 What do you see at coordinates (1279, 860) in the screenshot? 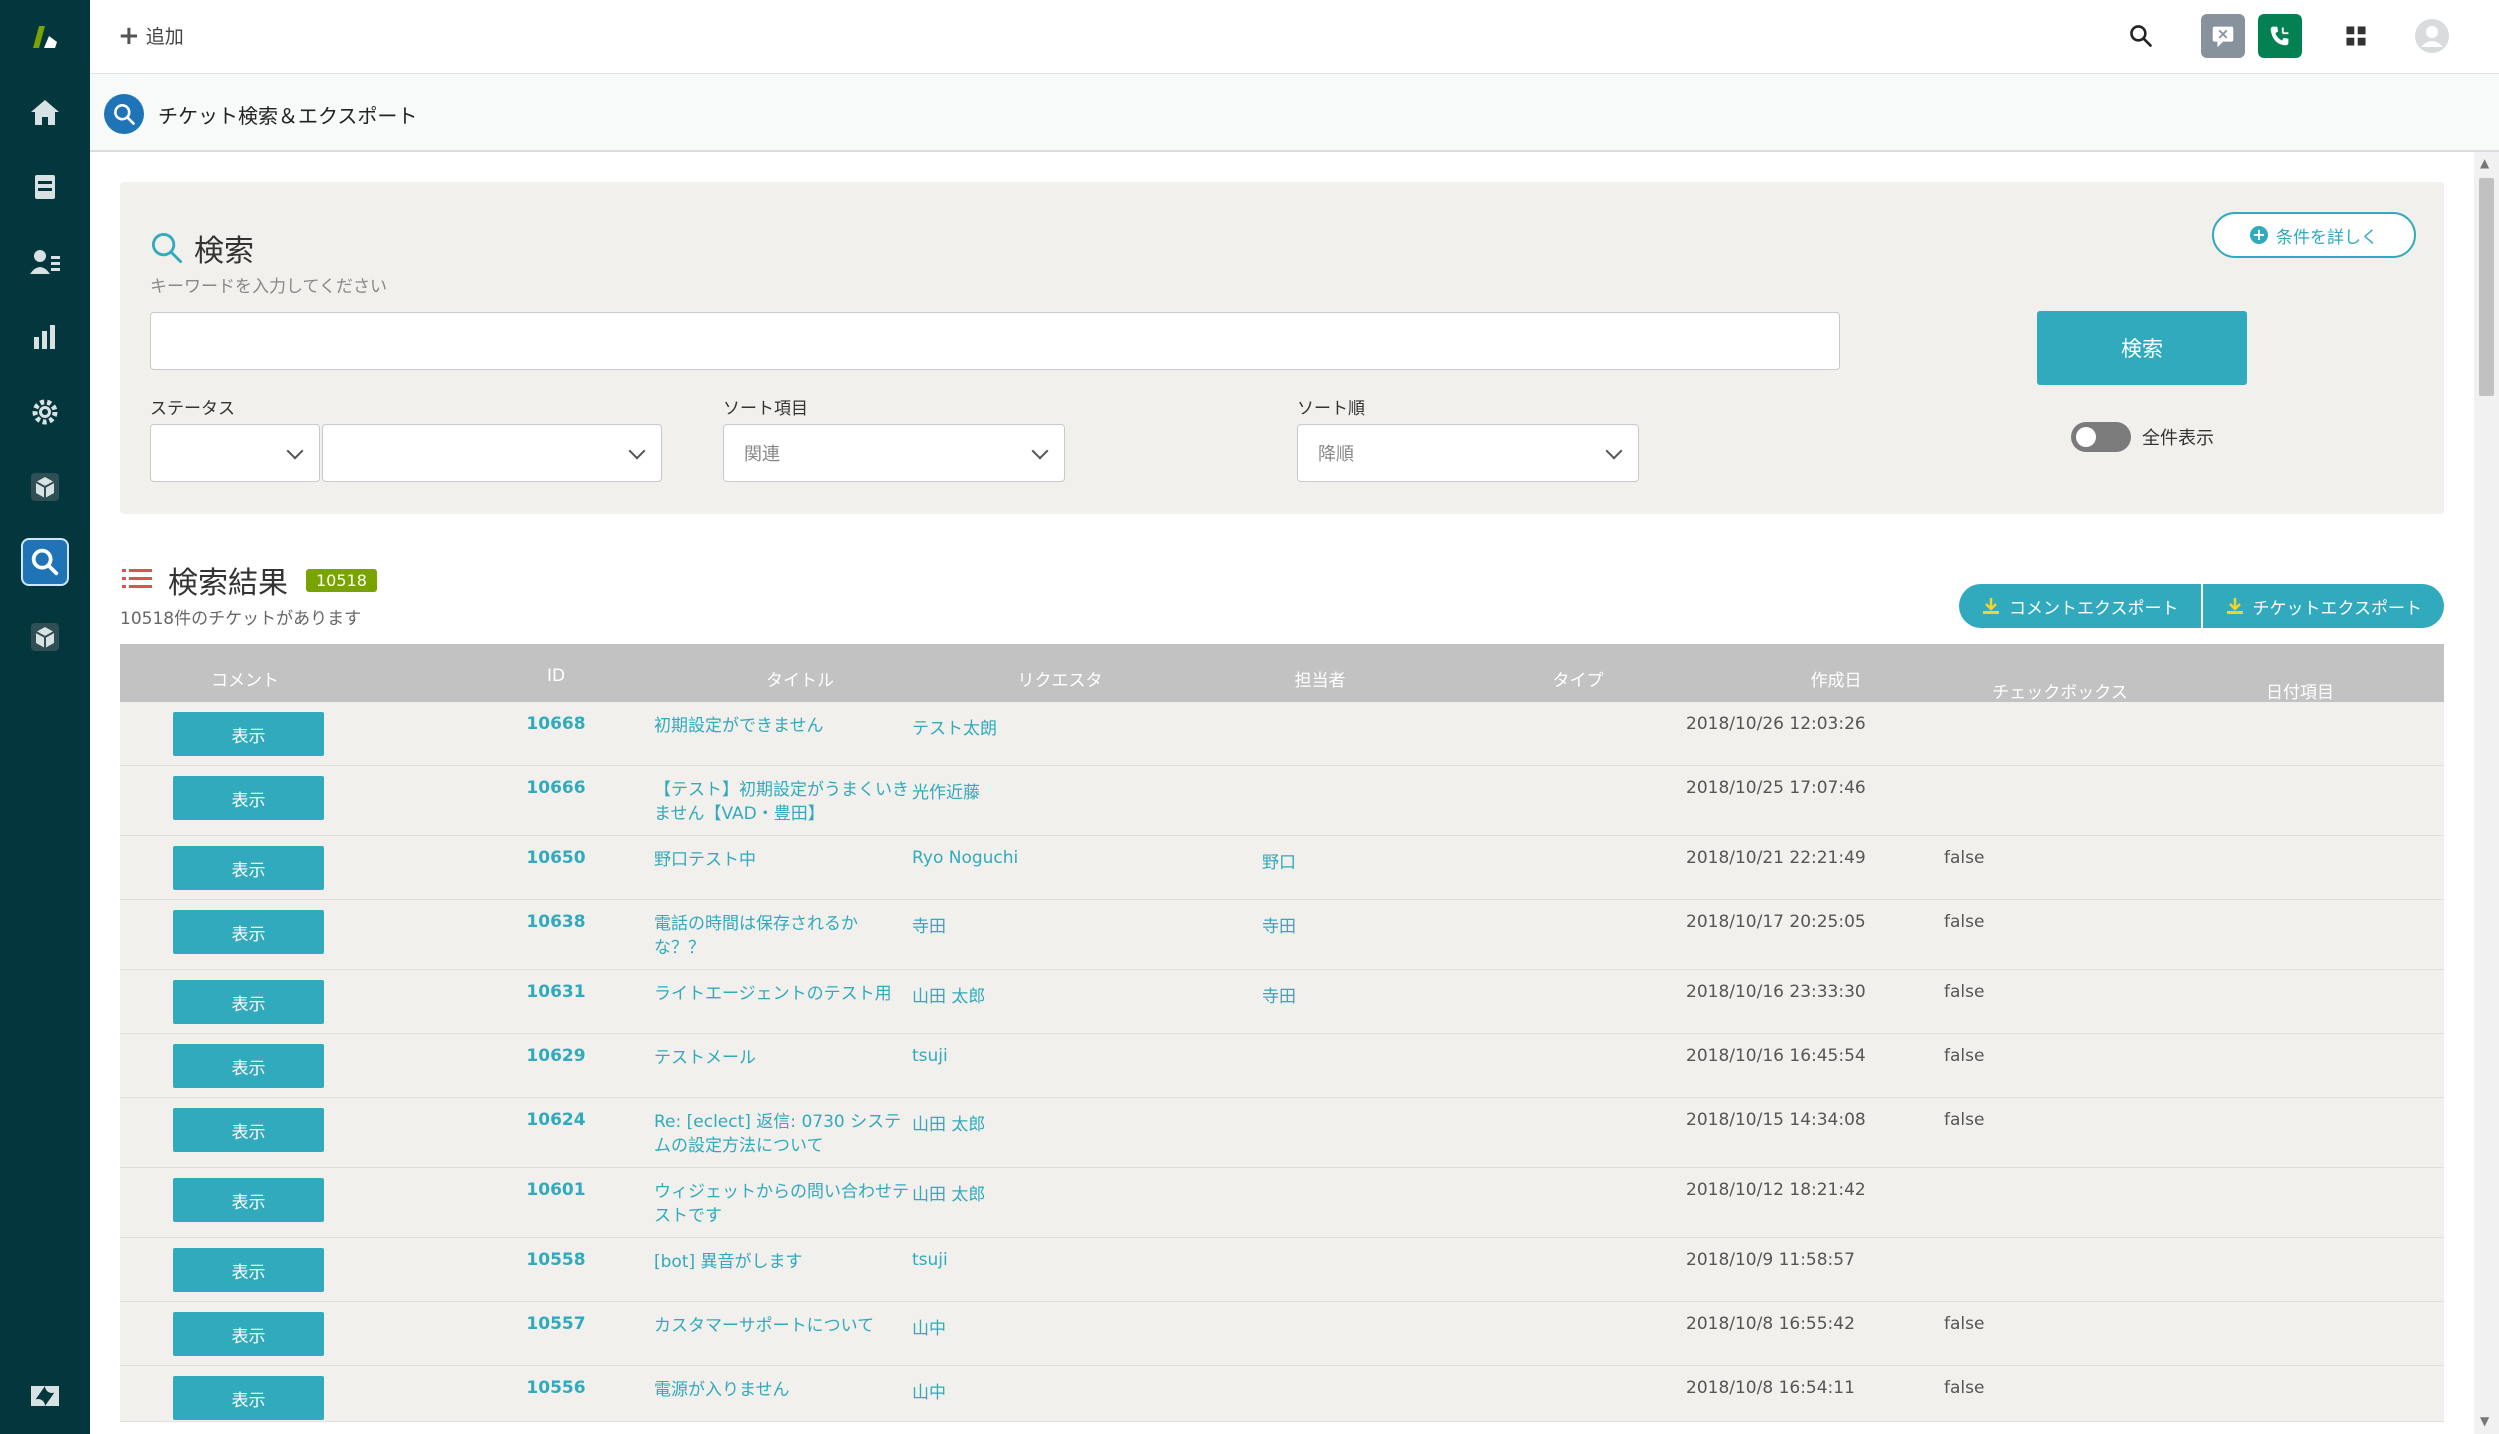
I see `assignee-link: 野口` at bounding box center [1279, 860].